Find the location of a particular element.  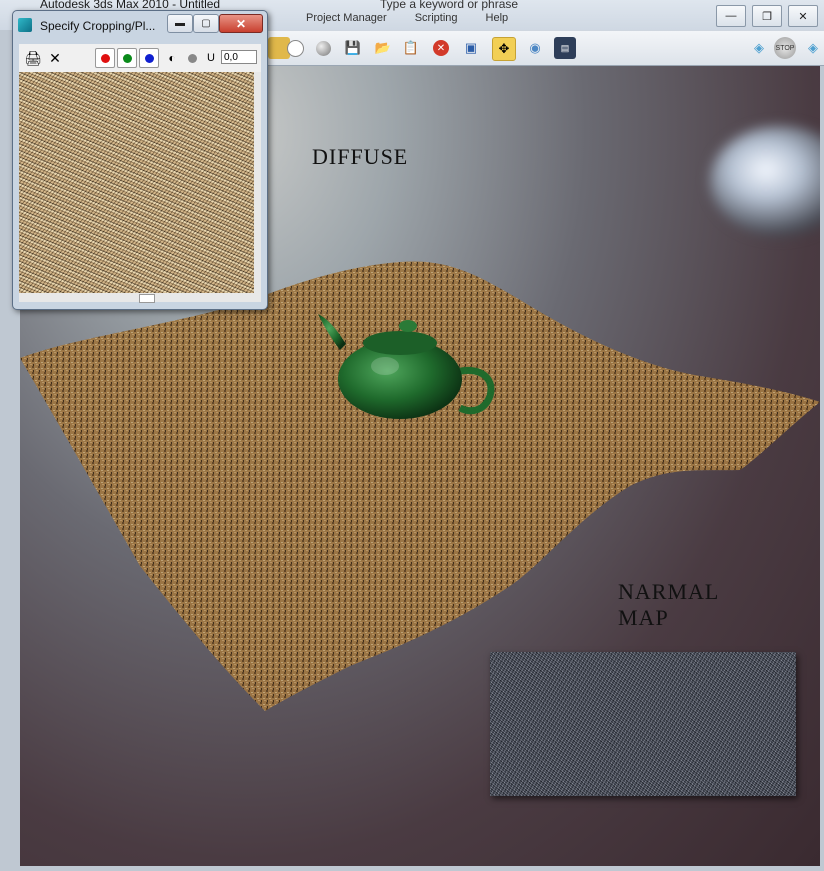

dialog-minimize-button: ▬ is located at coordinates (180, 23).